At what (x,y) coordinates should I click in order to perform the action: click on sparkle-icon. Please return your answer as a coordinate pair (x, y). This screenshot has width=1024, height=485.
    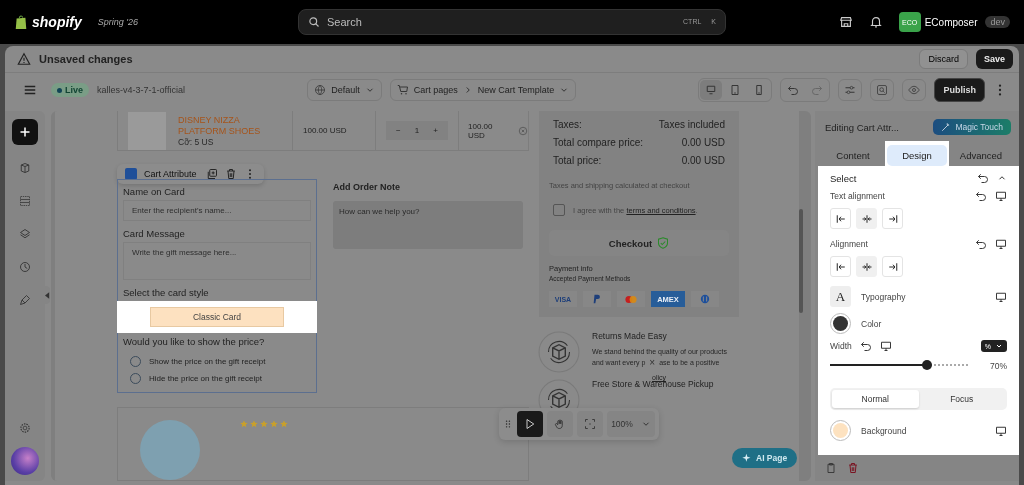
    Looking at the image, I should click on (747, 458).